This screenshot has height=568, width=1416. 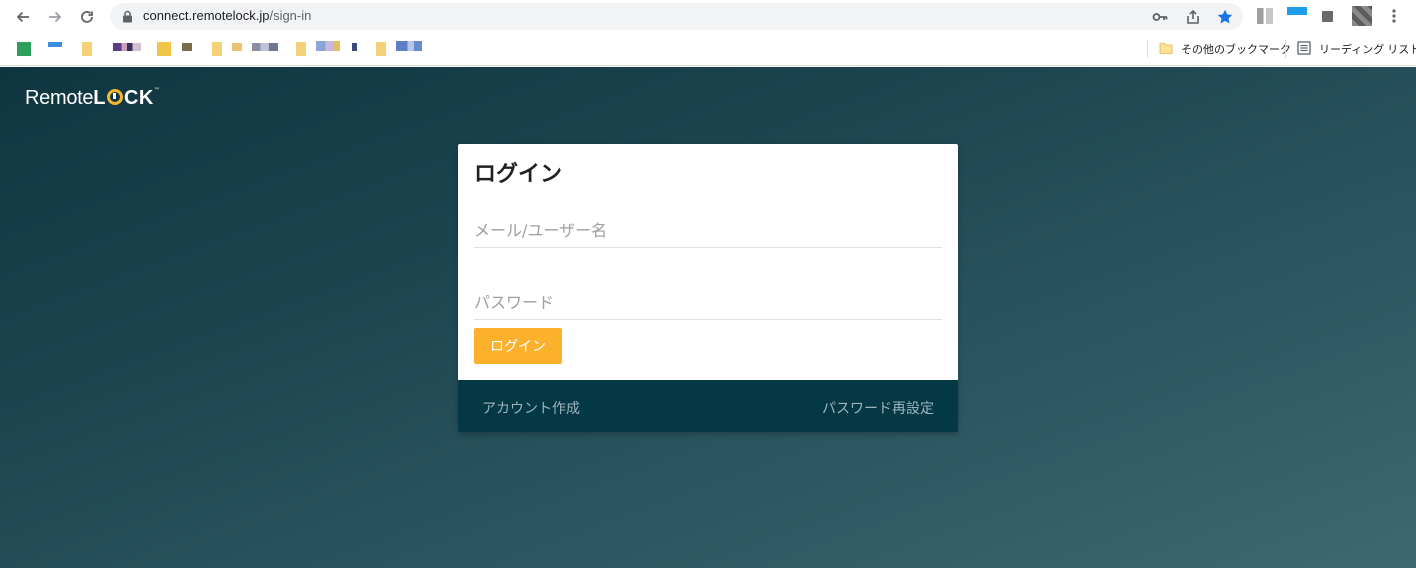 I want to click on url-text: connect.remotelock.jp/sign-in, so click(x=227, y=15).